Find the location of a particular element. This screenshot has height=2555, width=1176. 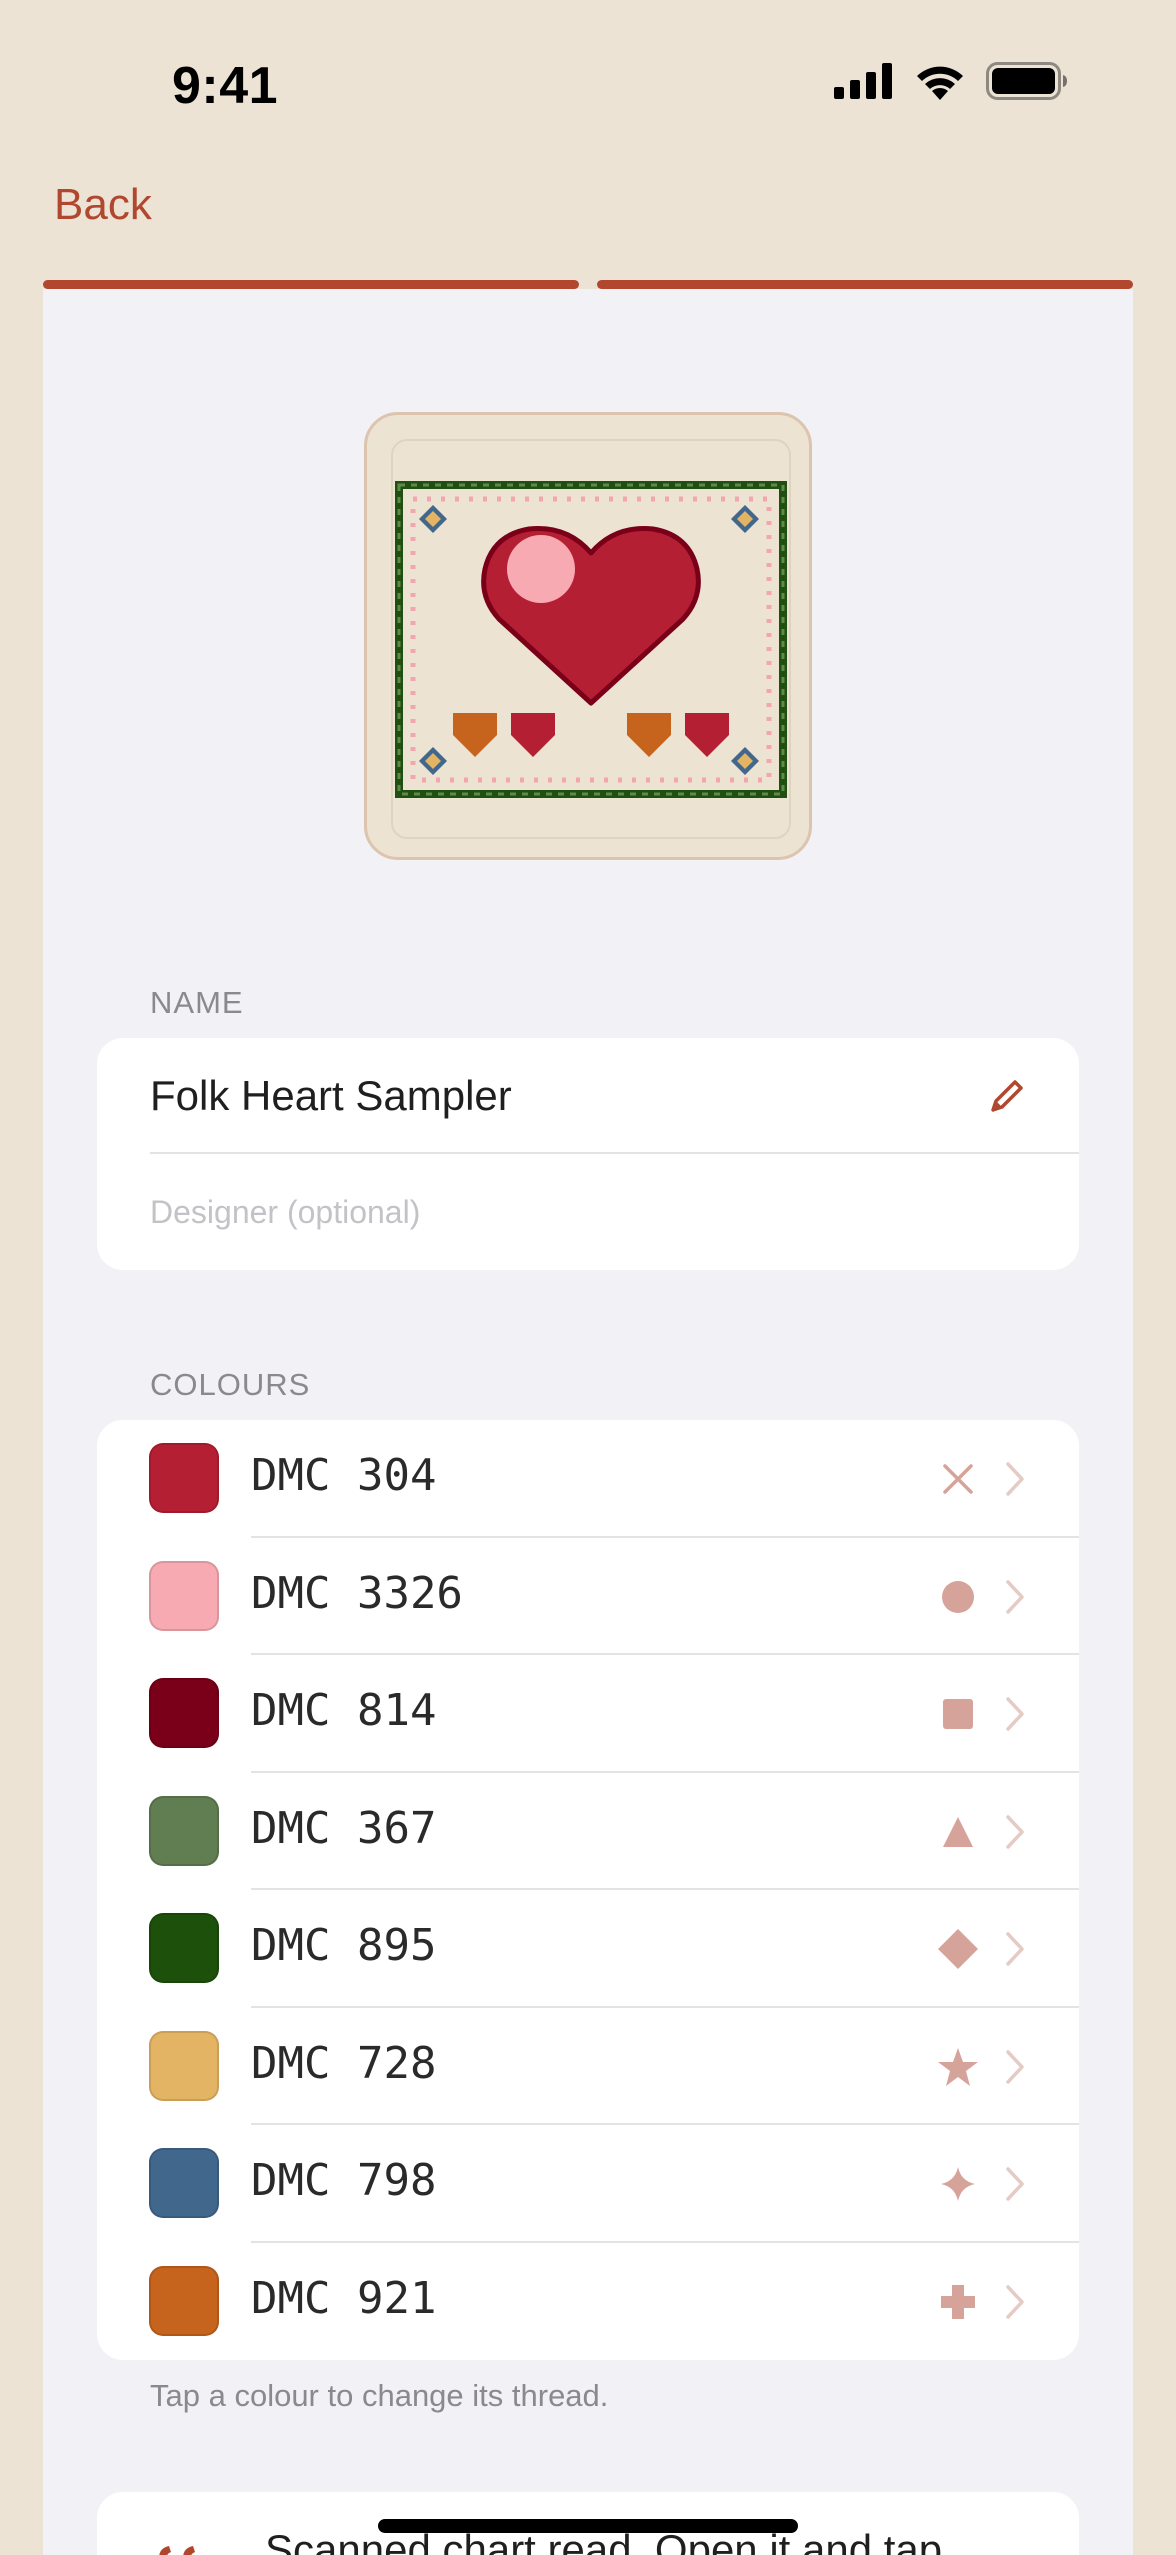

triangle-symbol-icon is located at coordinates (958, 1831).